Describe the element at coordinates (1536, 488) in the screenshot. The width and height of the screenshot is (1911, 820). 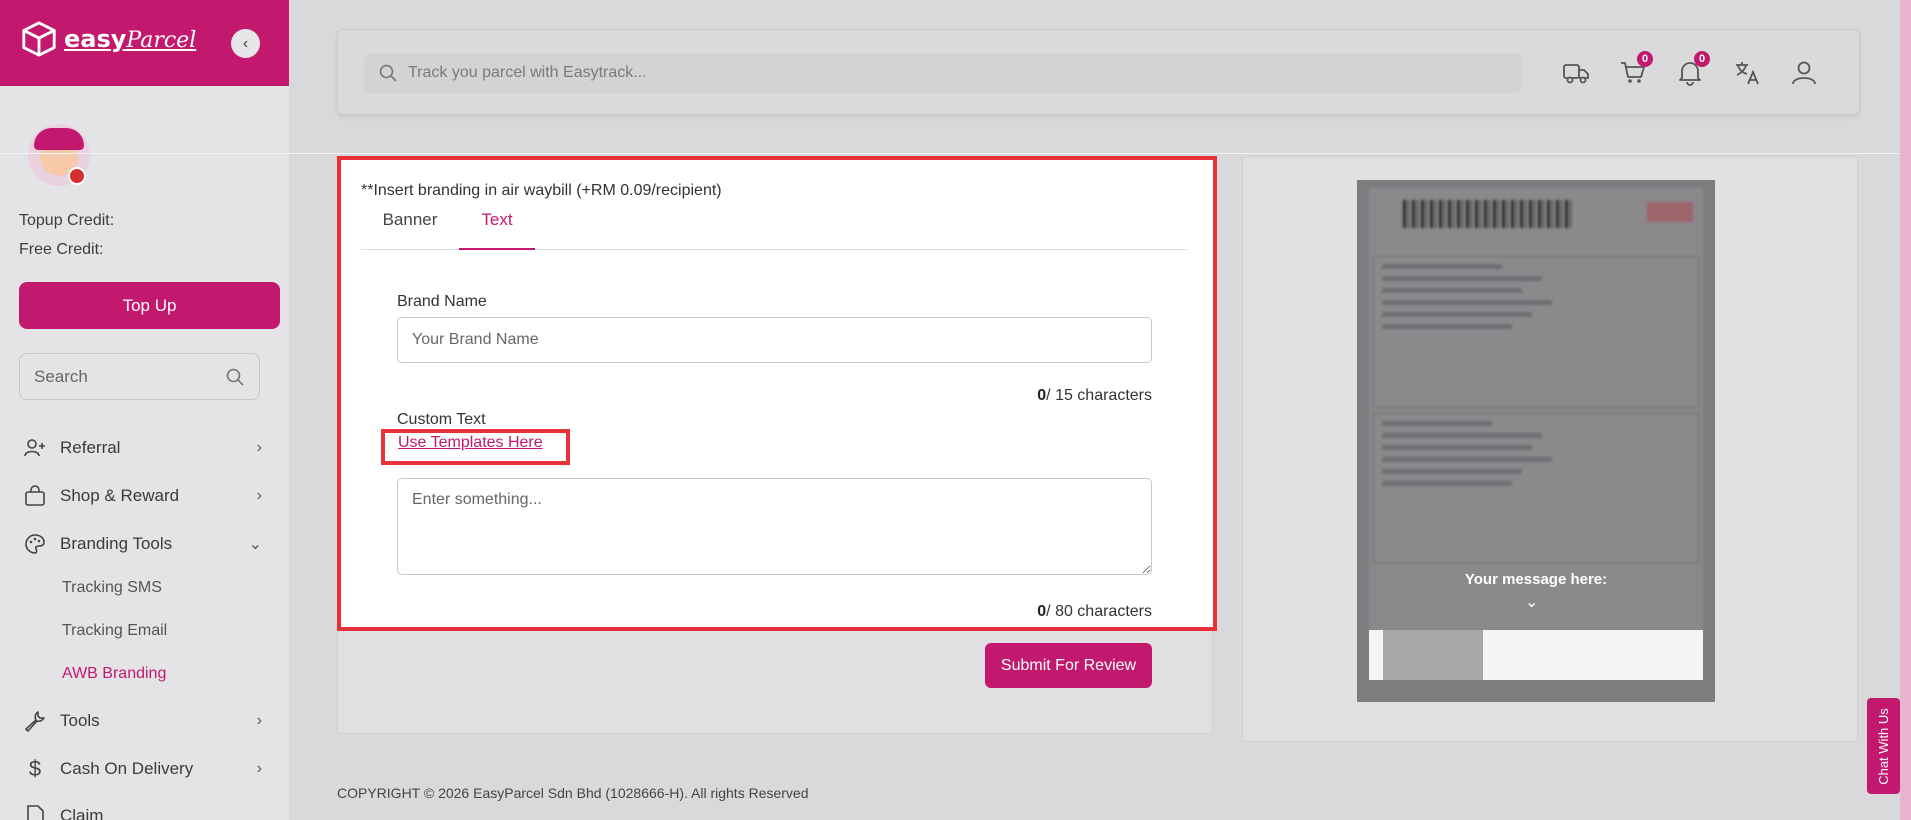
I see `waybill-recipient-section` at that location.